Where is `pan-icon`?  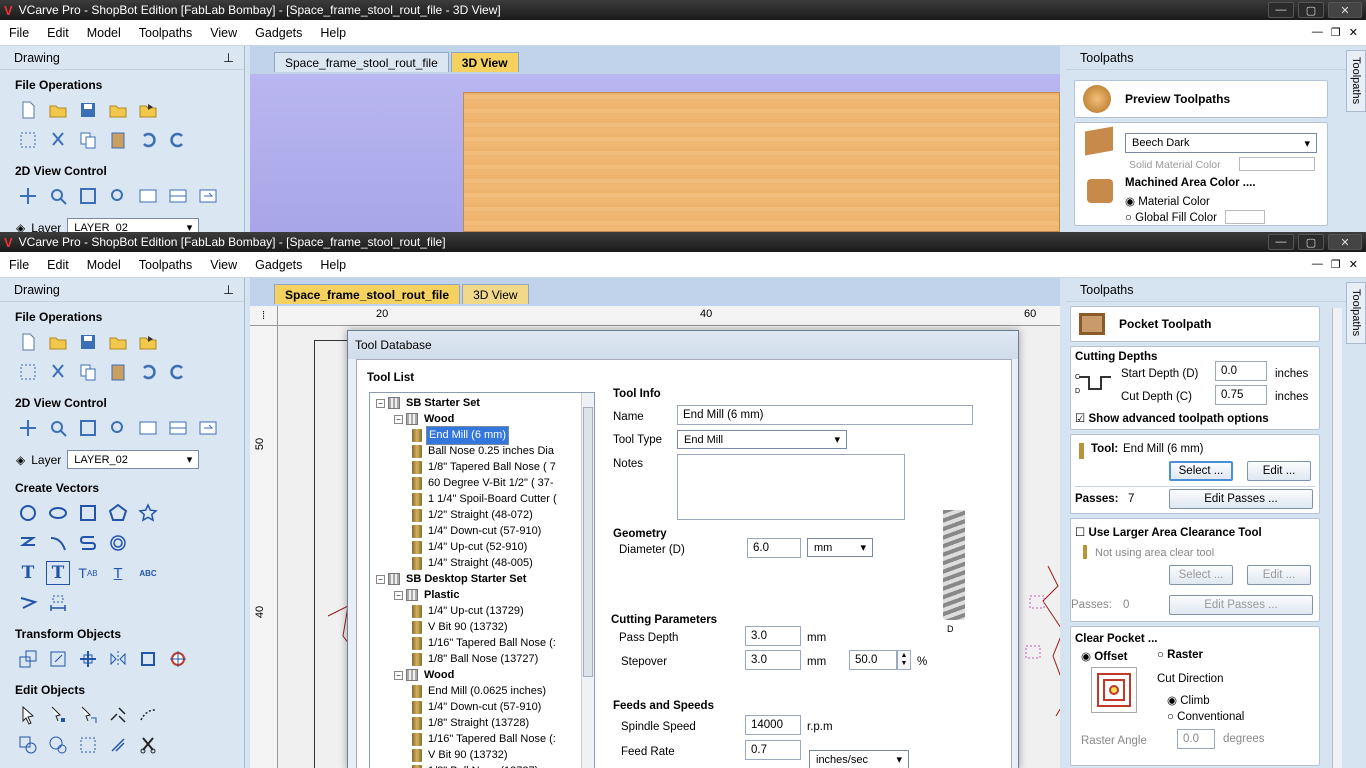
pan-icon is located at coordinates (28, 428).